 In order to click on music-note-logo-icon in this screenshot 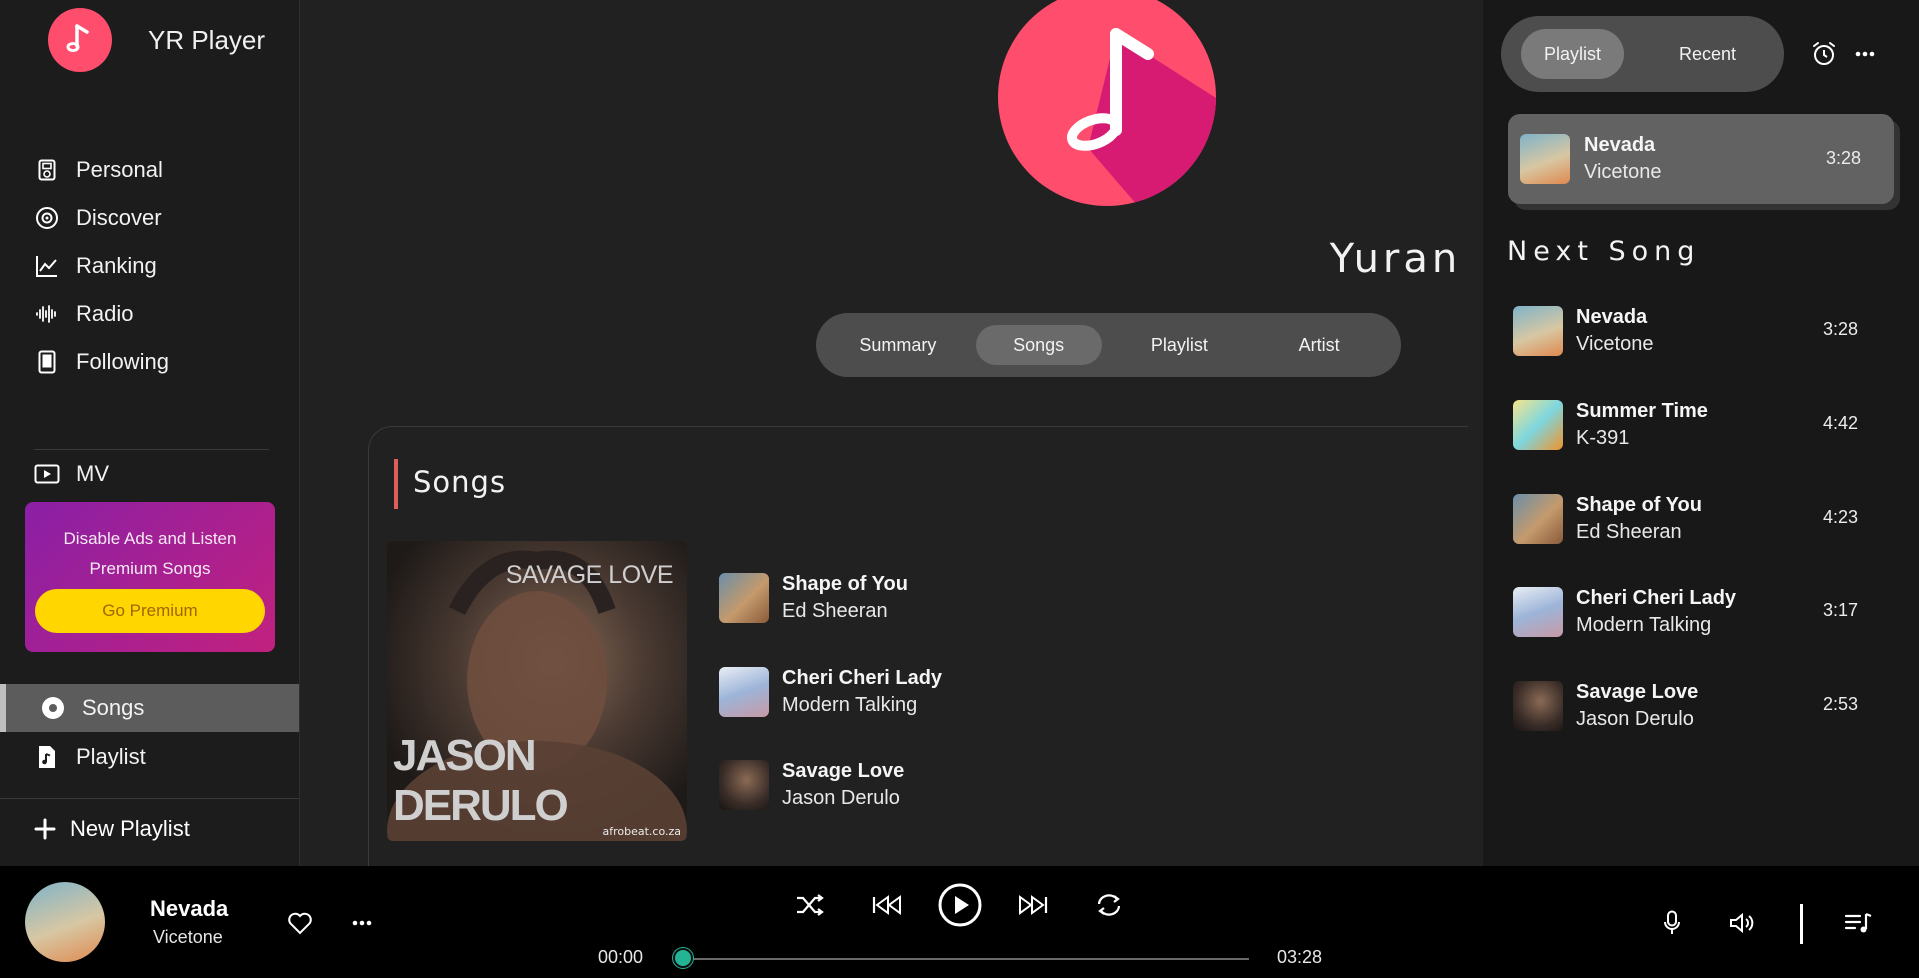, I will do `click(80, 40)`.